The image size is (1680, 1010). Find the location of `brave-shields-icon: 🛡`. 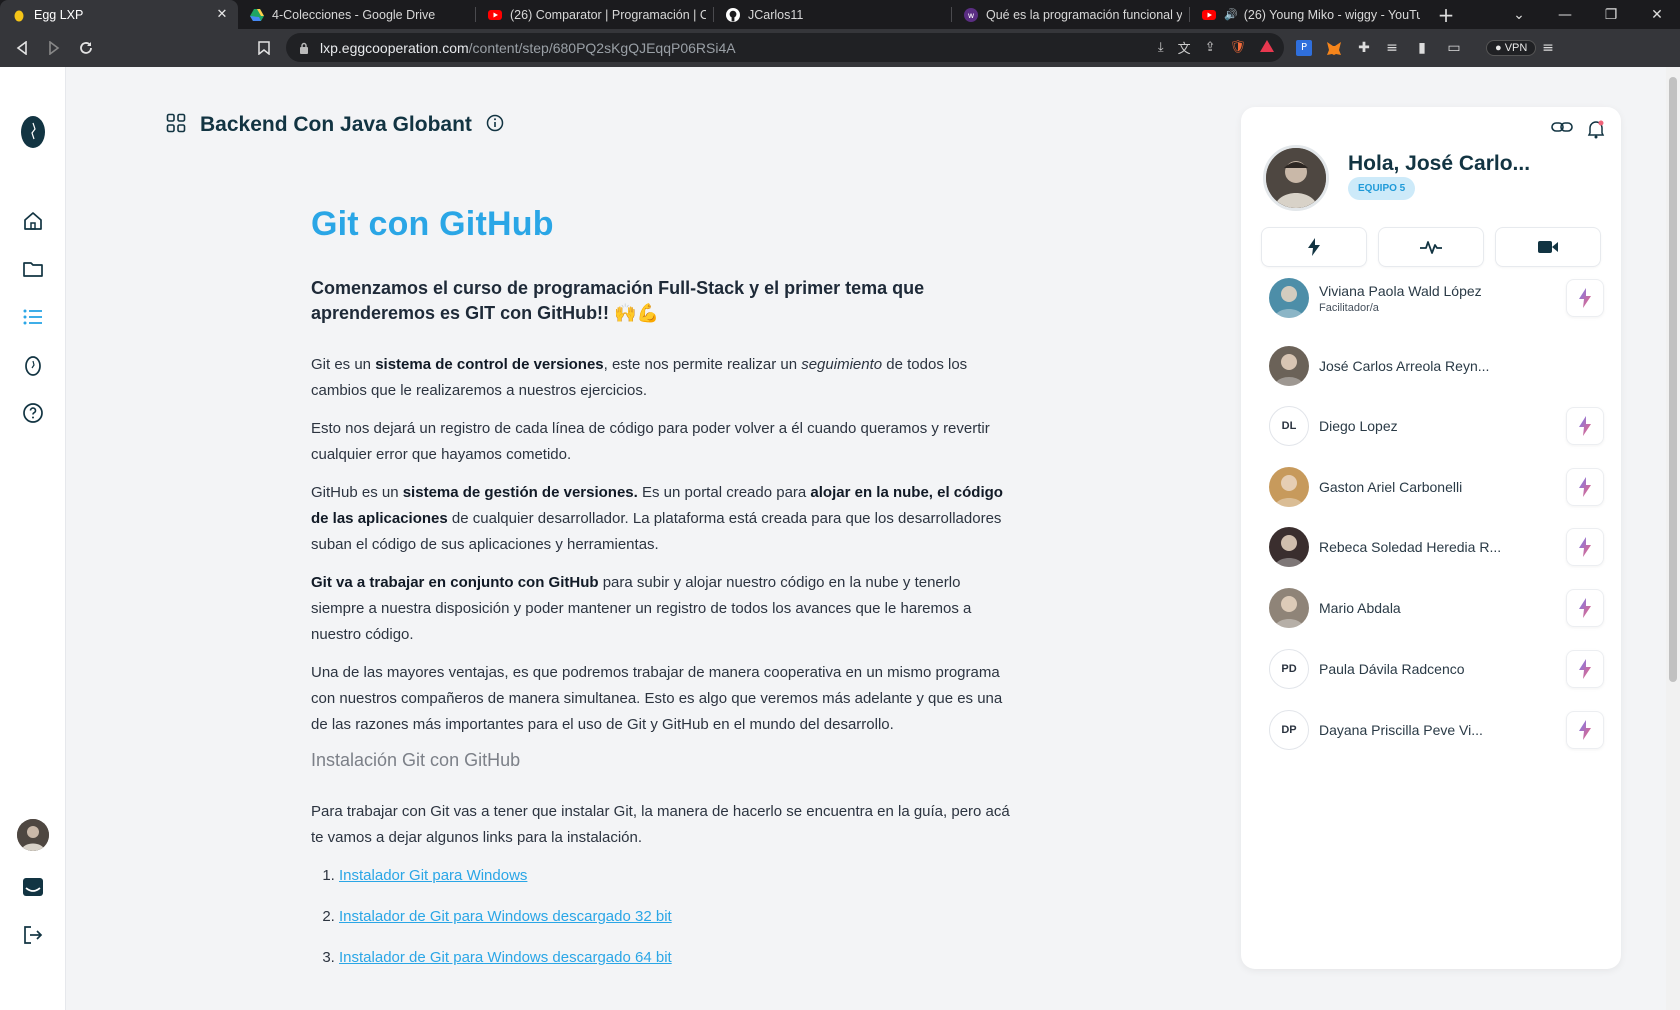

brave-shields-icon: 🛡 is located at coordinates (1237, 47).